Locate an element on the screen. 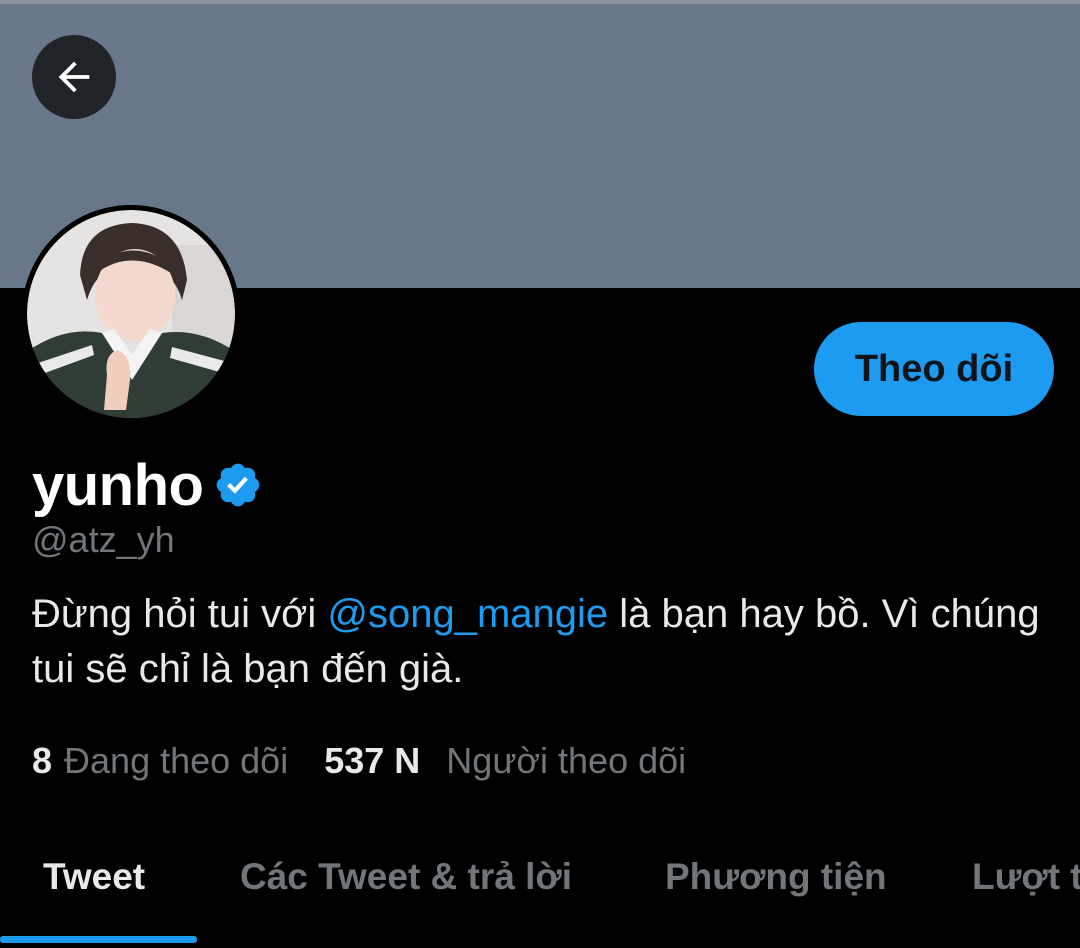 The width and height of the screenshot is (1080, 948). tab-tweets: Tweet is located at coordinates (94, 877).